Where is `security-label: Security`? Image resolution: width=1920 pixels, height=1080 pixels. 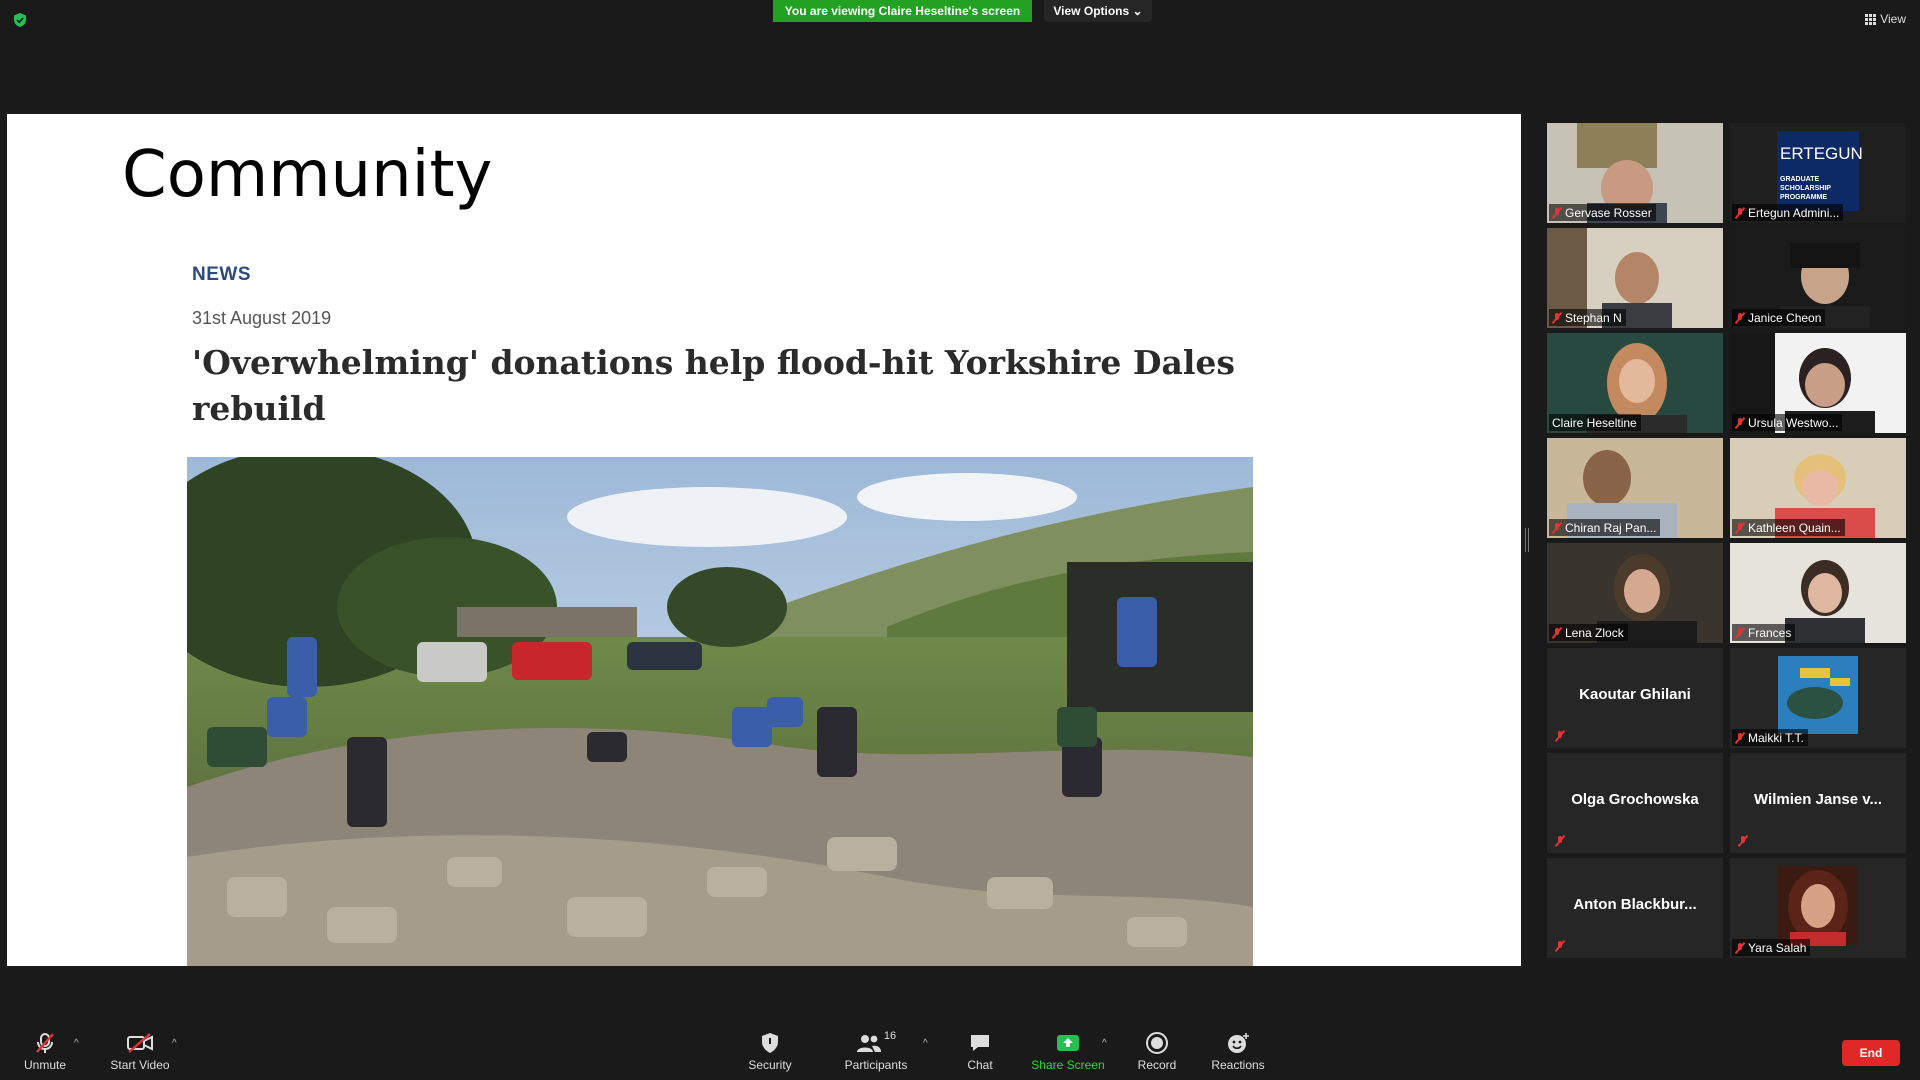
security-label: Security is located at coordinates (770, 1065).